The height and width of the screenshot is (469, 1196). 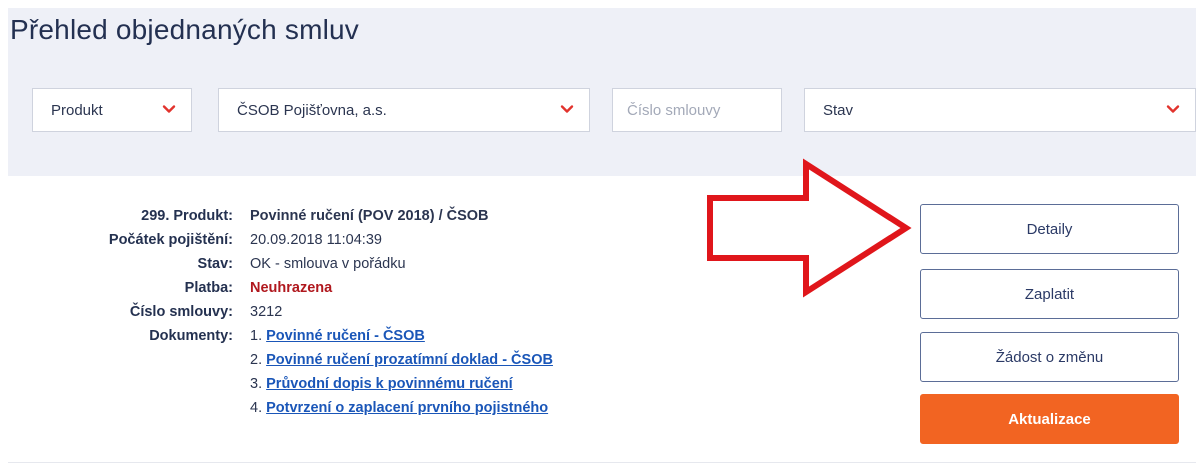 What do you see at coordinates (1049, 419) in the screenshot?
I see `aktualizace-button: Aktualizace` at bounding box center [1049, 419].